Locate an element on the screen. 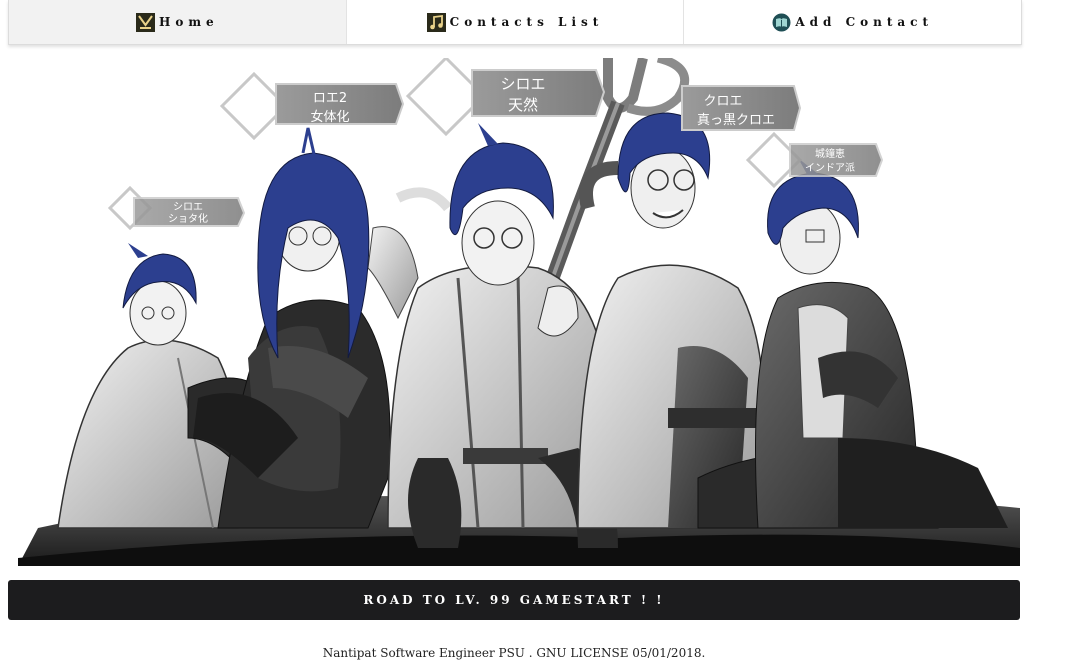 The image size is (1086, 666). character-tag-4: クロエ 真っ黒クロエ is located at coordinates (741, 108).